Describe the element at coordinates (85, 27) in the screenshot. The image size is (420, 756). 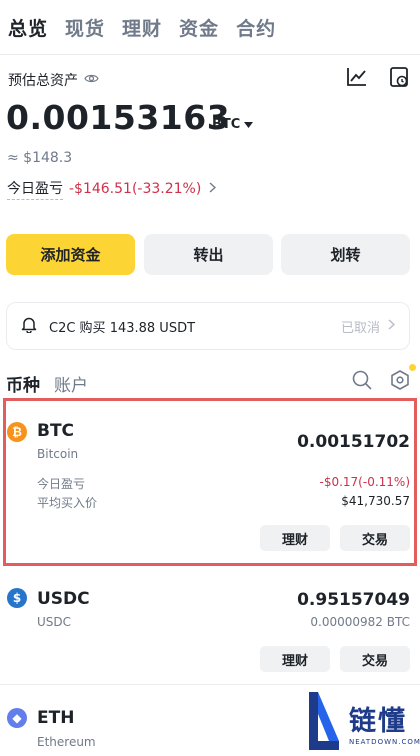
I see `tab-spot: 现货` at that location.